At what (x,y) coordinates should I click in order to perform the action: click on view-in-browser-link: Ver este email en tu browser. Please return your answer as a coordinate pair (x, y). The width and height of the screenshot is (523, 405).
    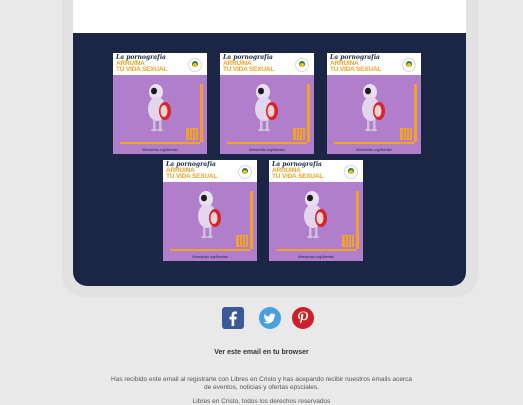
    Looking at the image, I should click on (261, 352).